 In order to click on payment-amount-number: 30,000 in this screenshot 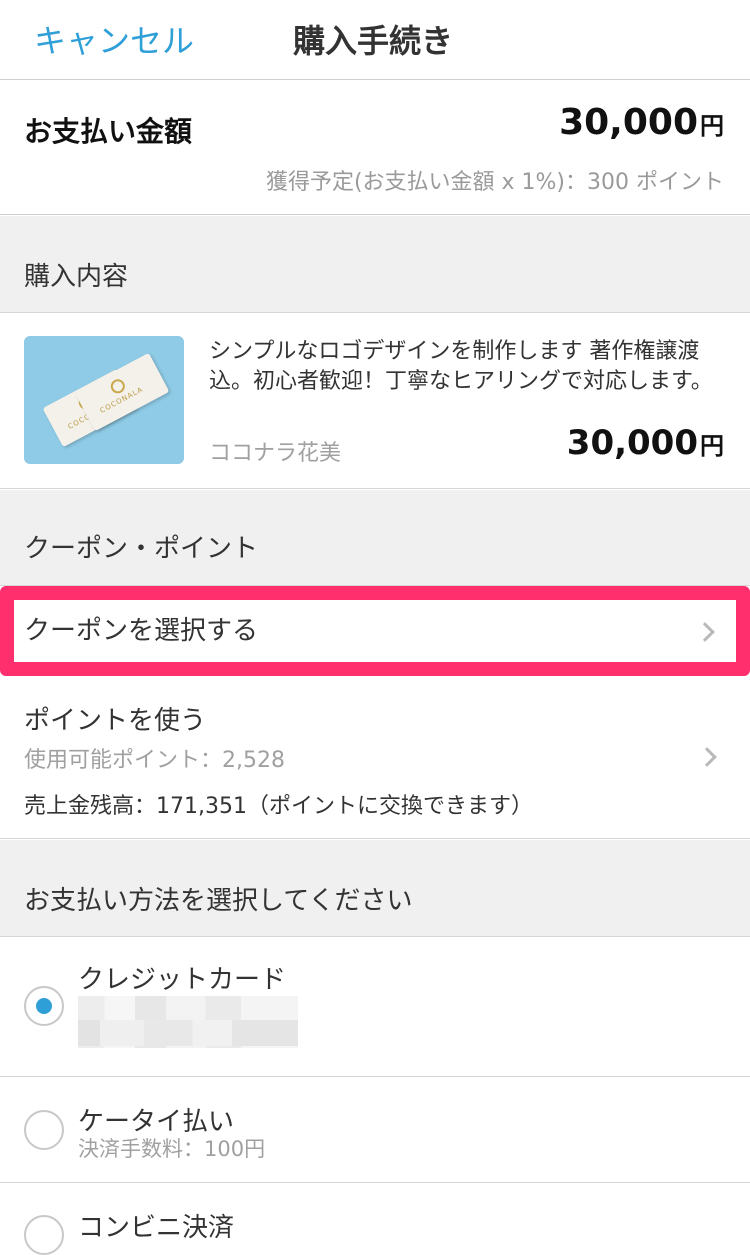, I will do `click(628, 122)`.